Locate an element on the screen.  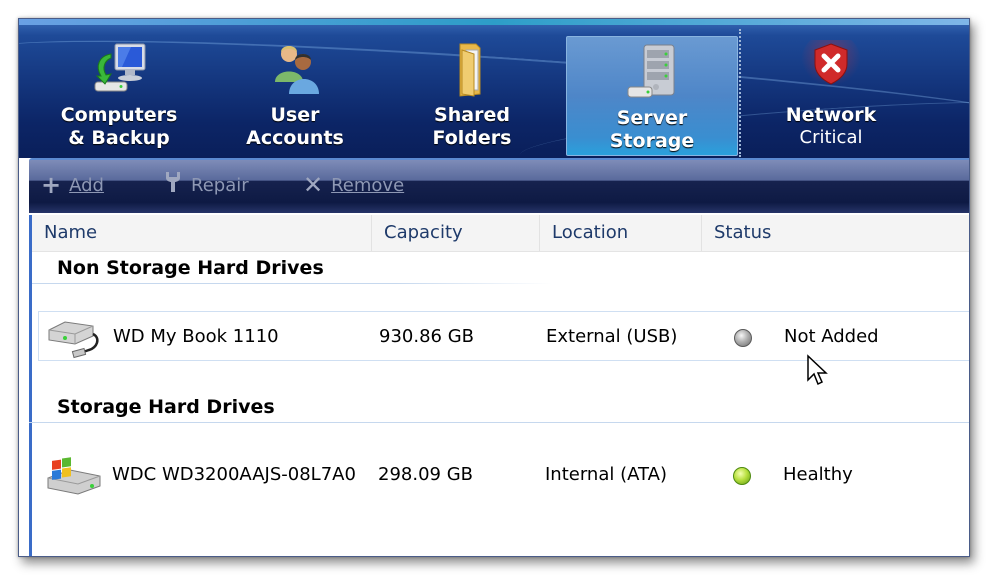
column-header-status: Status is located at coordinates (835, 233).